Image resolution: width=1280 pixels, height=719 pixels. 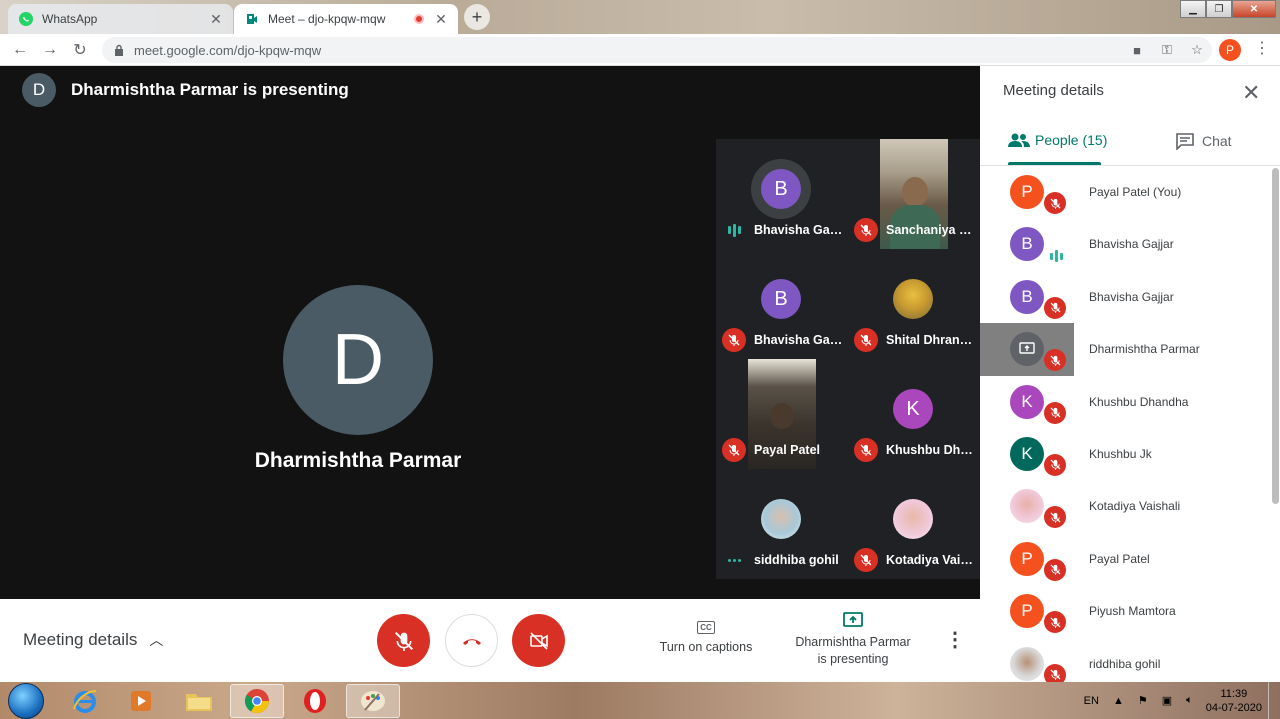 I want to click on avatar: B, so click(x=1027, y=244).